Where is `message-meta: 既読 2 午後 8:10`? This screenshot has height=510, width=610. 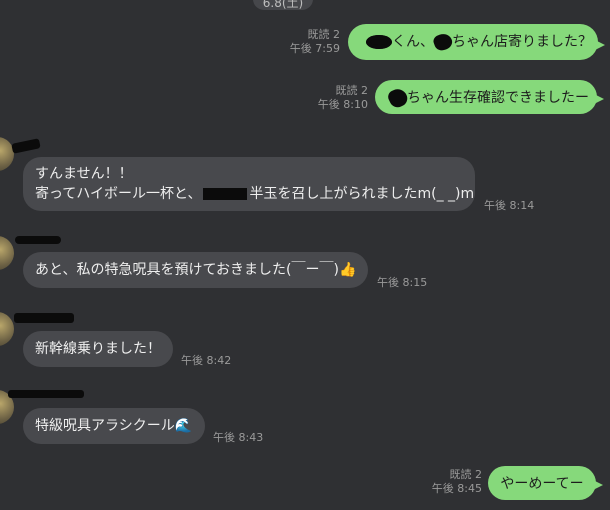 message-meta: 既読 2 午後 8:10 is located at coordinates (343, 98).